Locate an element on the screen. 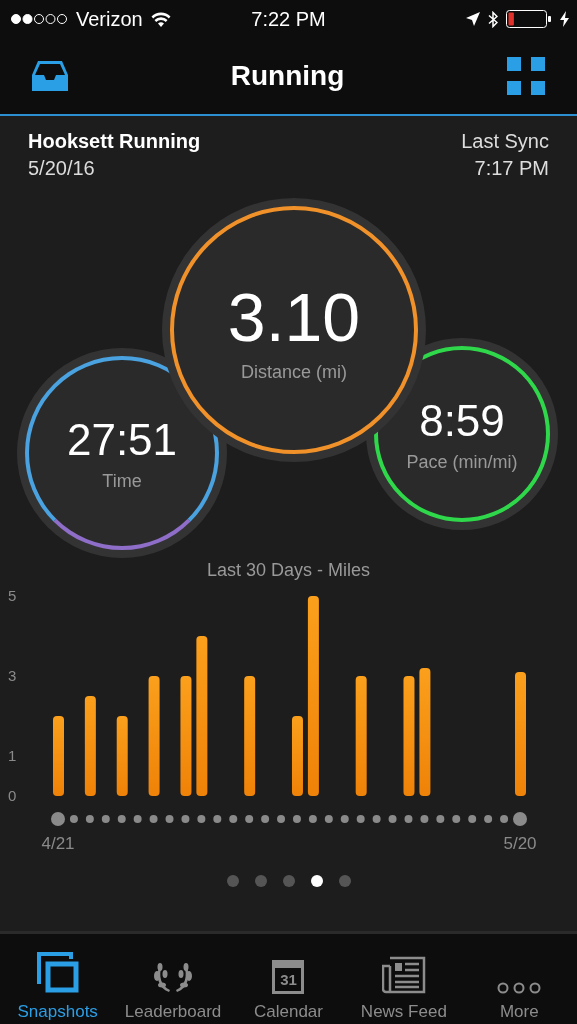 The width and height of the screenshot is (577, 1024). tab: Leaderboard is located at coordinates (173, 990).